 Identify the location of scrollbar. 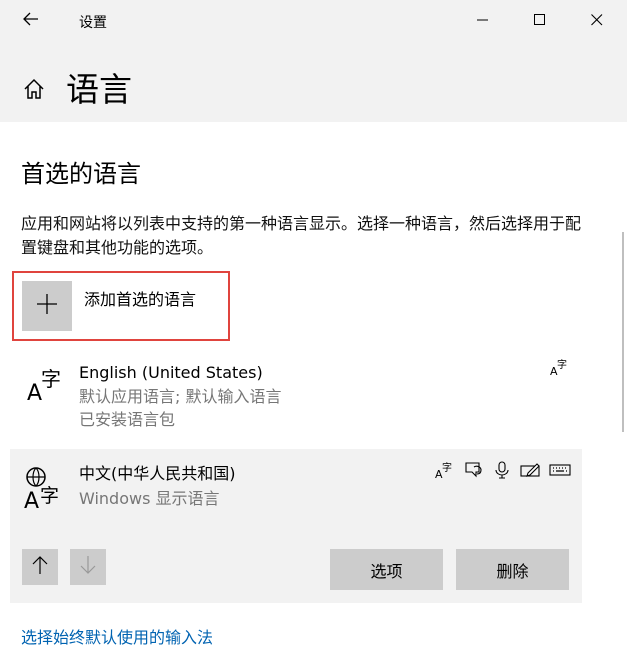
(623, 332).